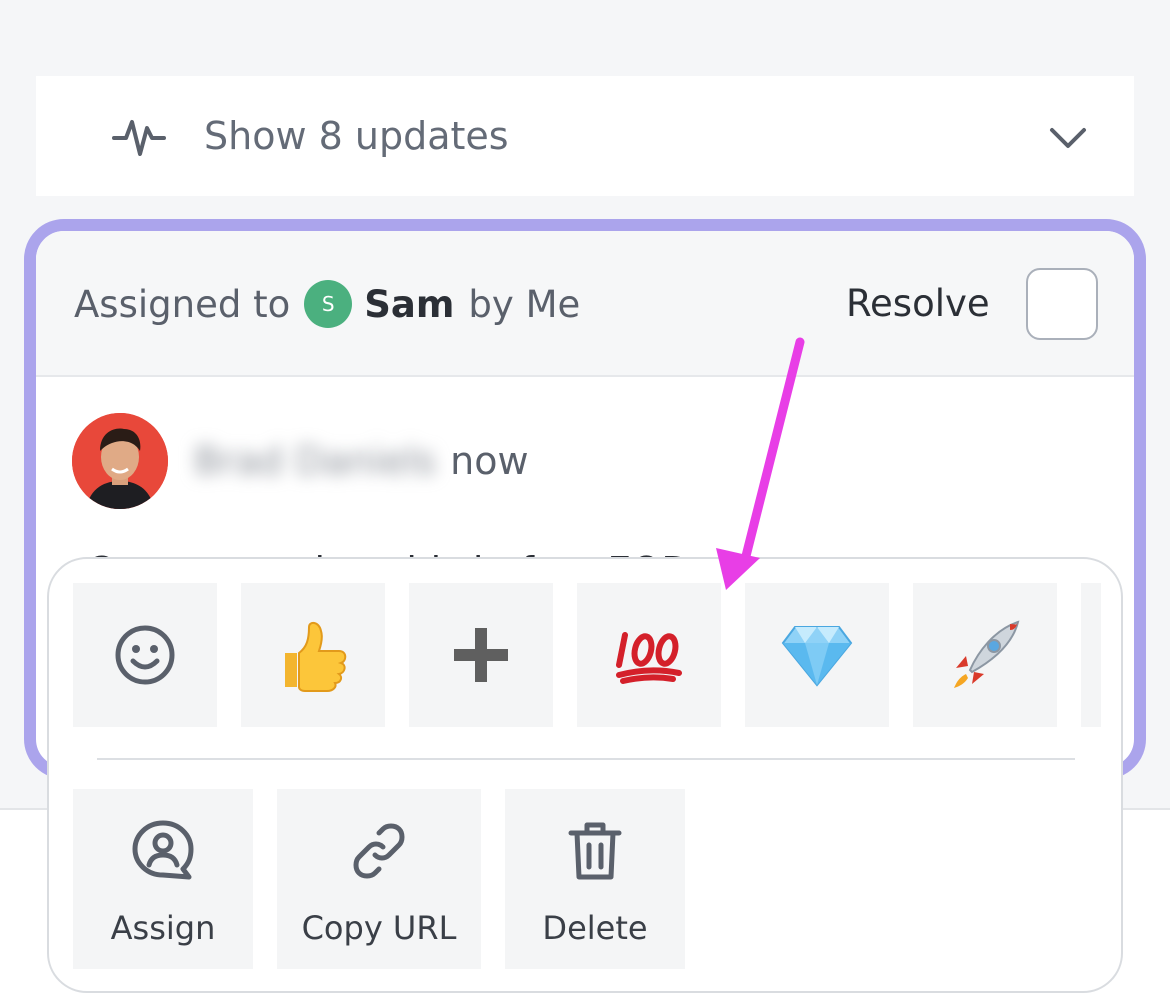 The width and height of the screenshot is (1170, 993). I want to click on assignee-avatar: S, so click(328, 304).